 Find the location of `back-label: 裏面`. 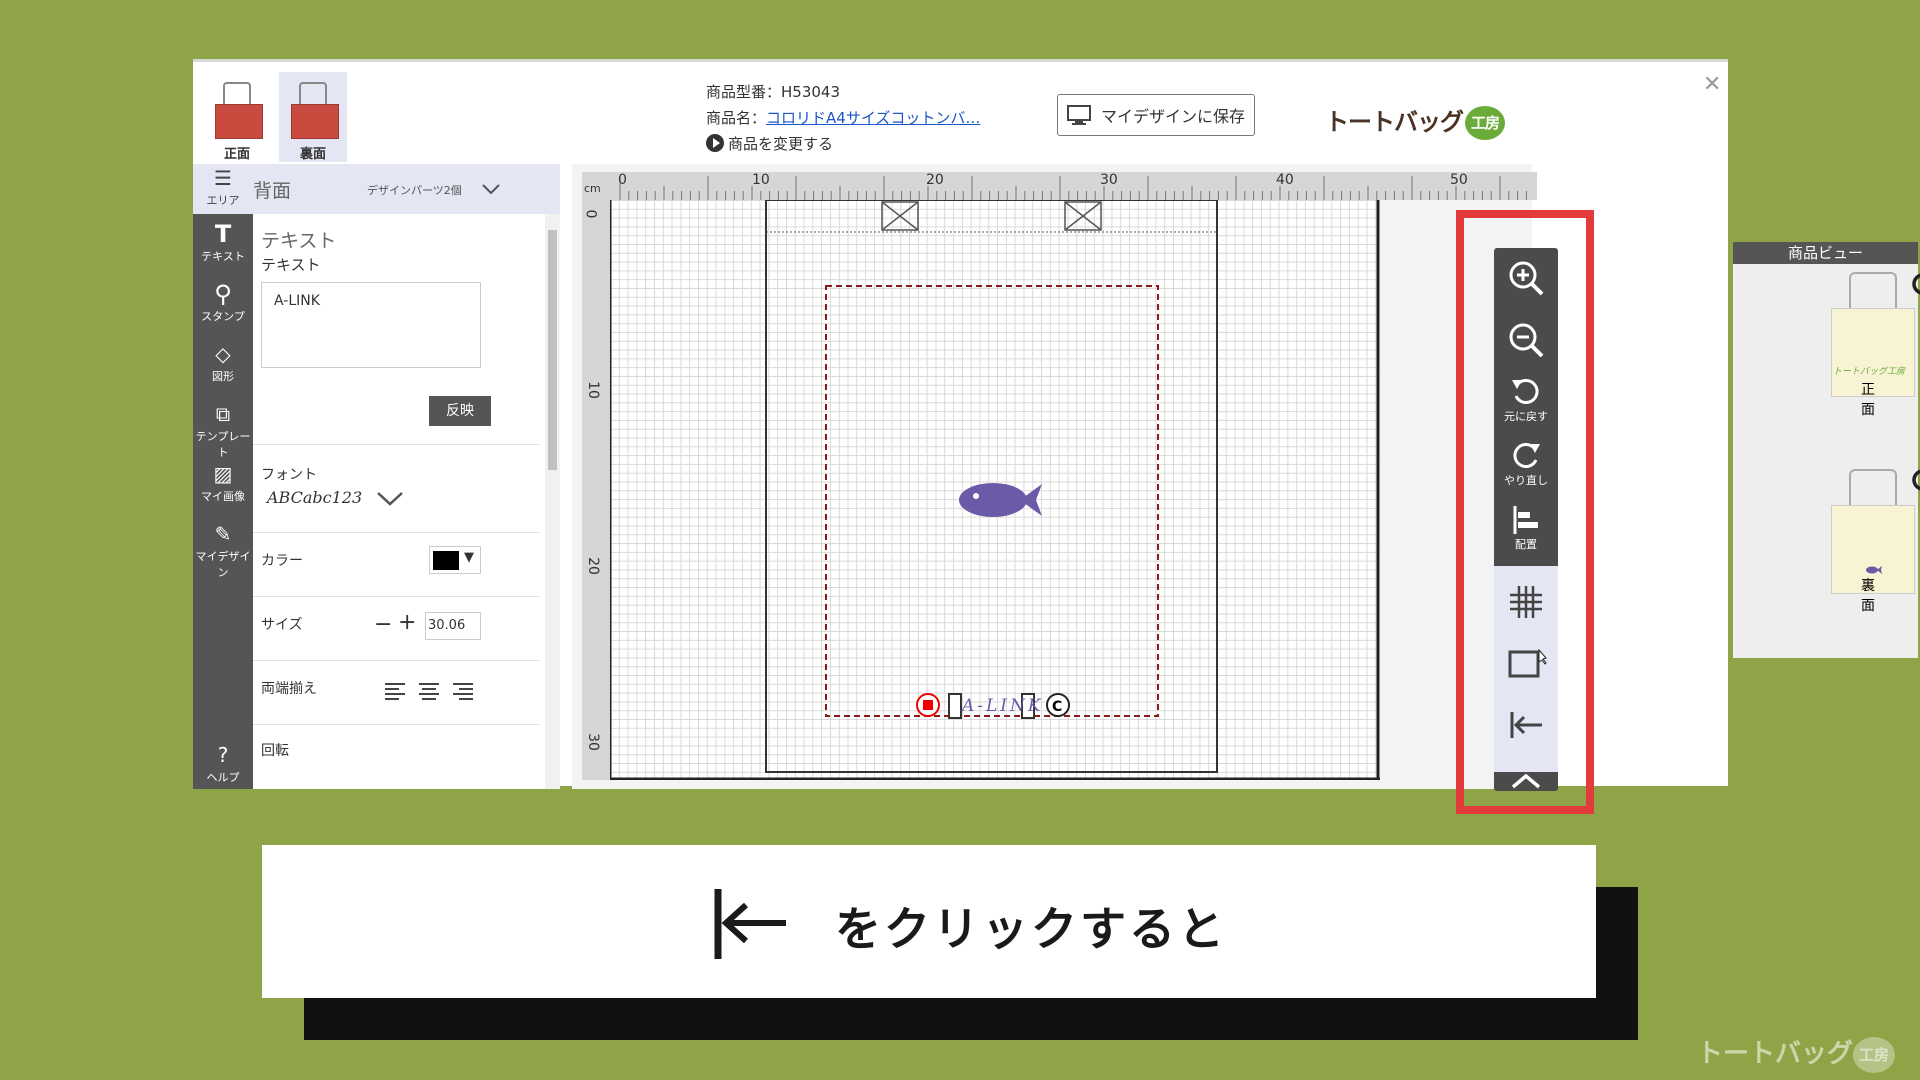

back-label: 裏面 is located at coordinates (312, 154).